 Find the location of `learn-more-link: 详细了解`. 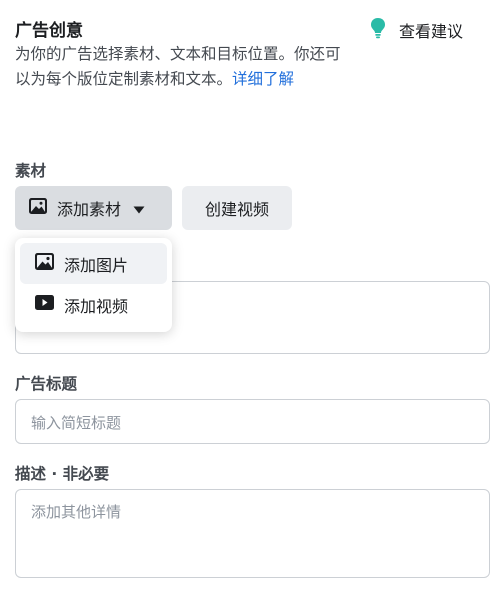

learn-more-link: 详细了解 is located at coordinates (263, 79).